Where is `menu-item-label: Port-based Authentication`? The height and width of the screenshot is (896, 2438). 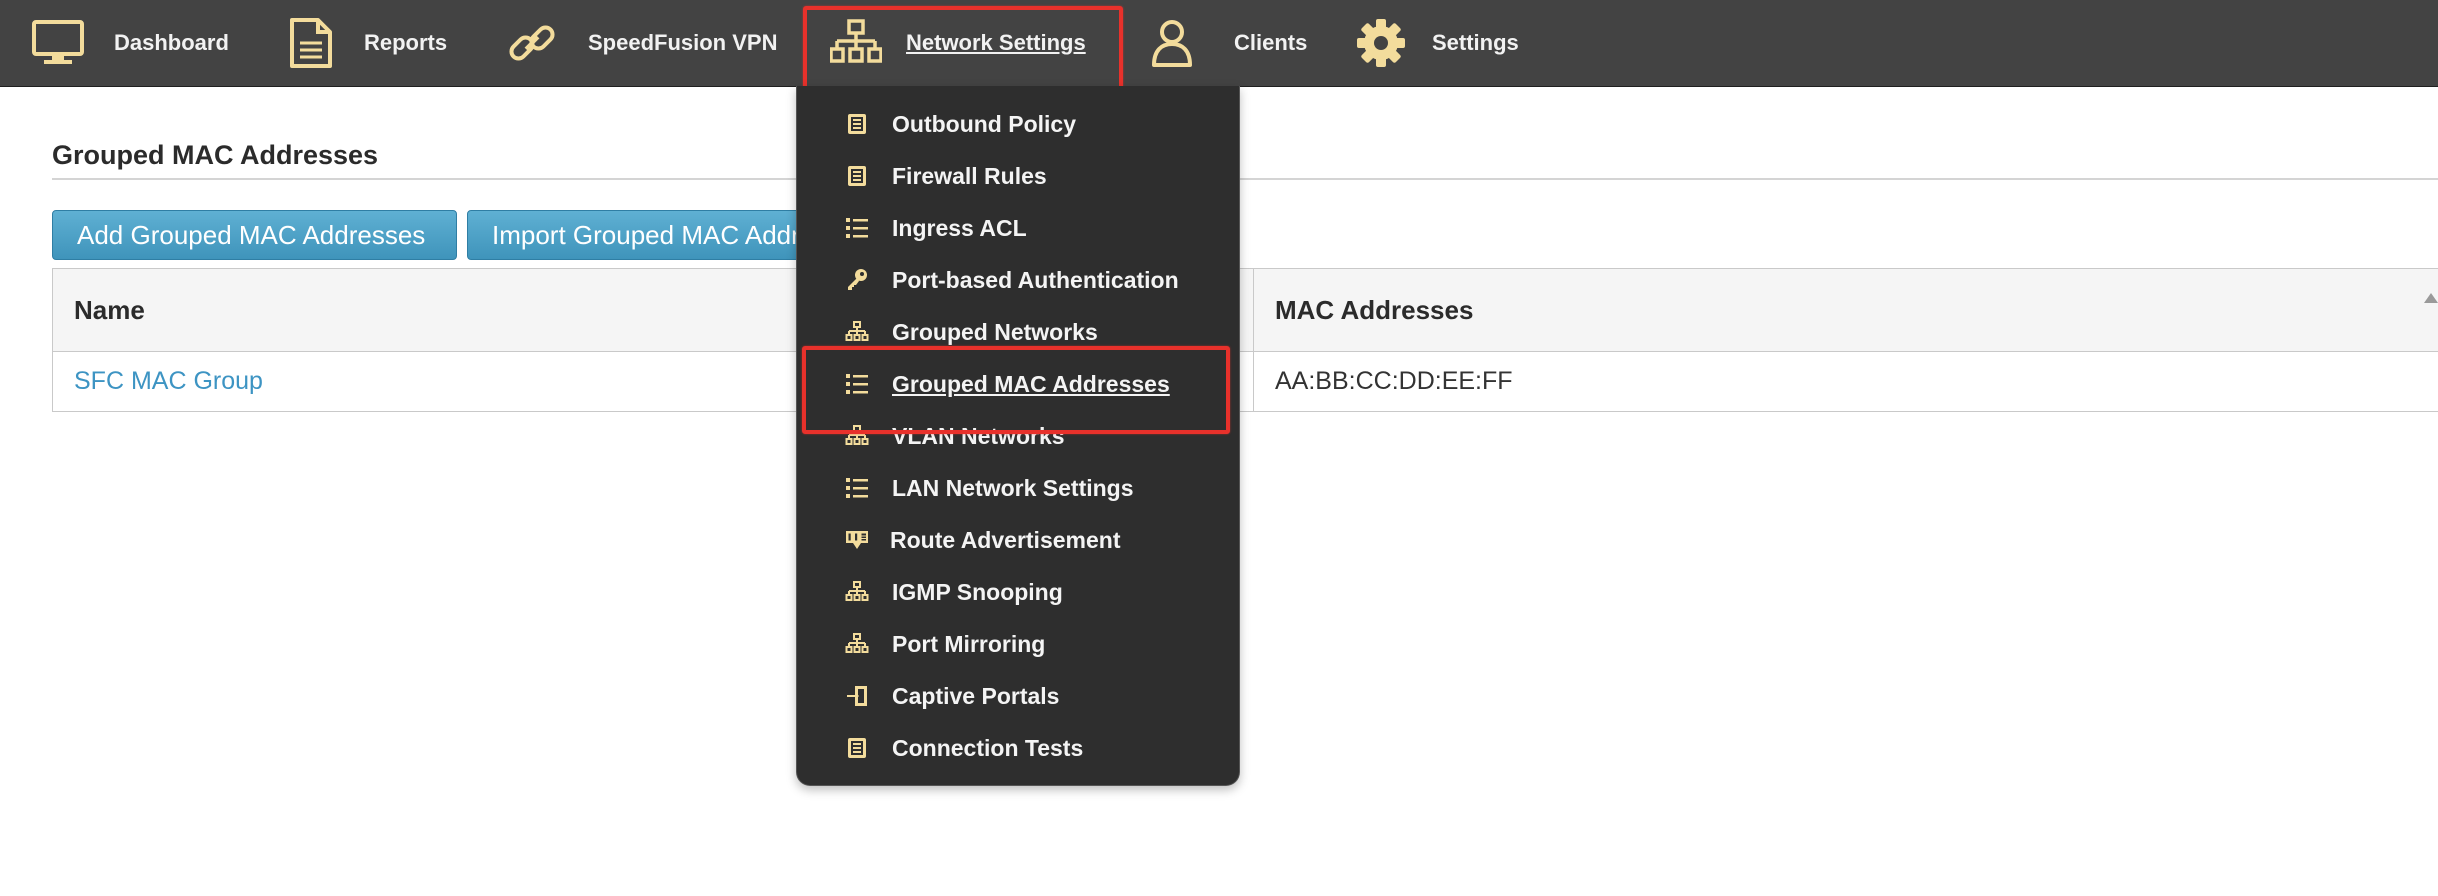 menu-item-label: Port-based Authentication is located at coordinates (1035, 279).